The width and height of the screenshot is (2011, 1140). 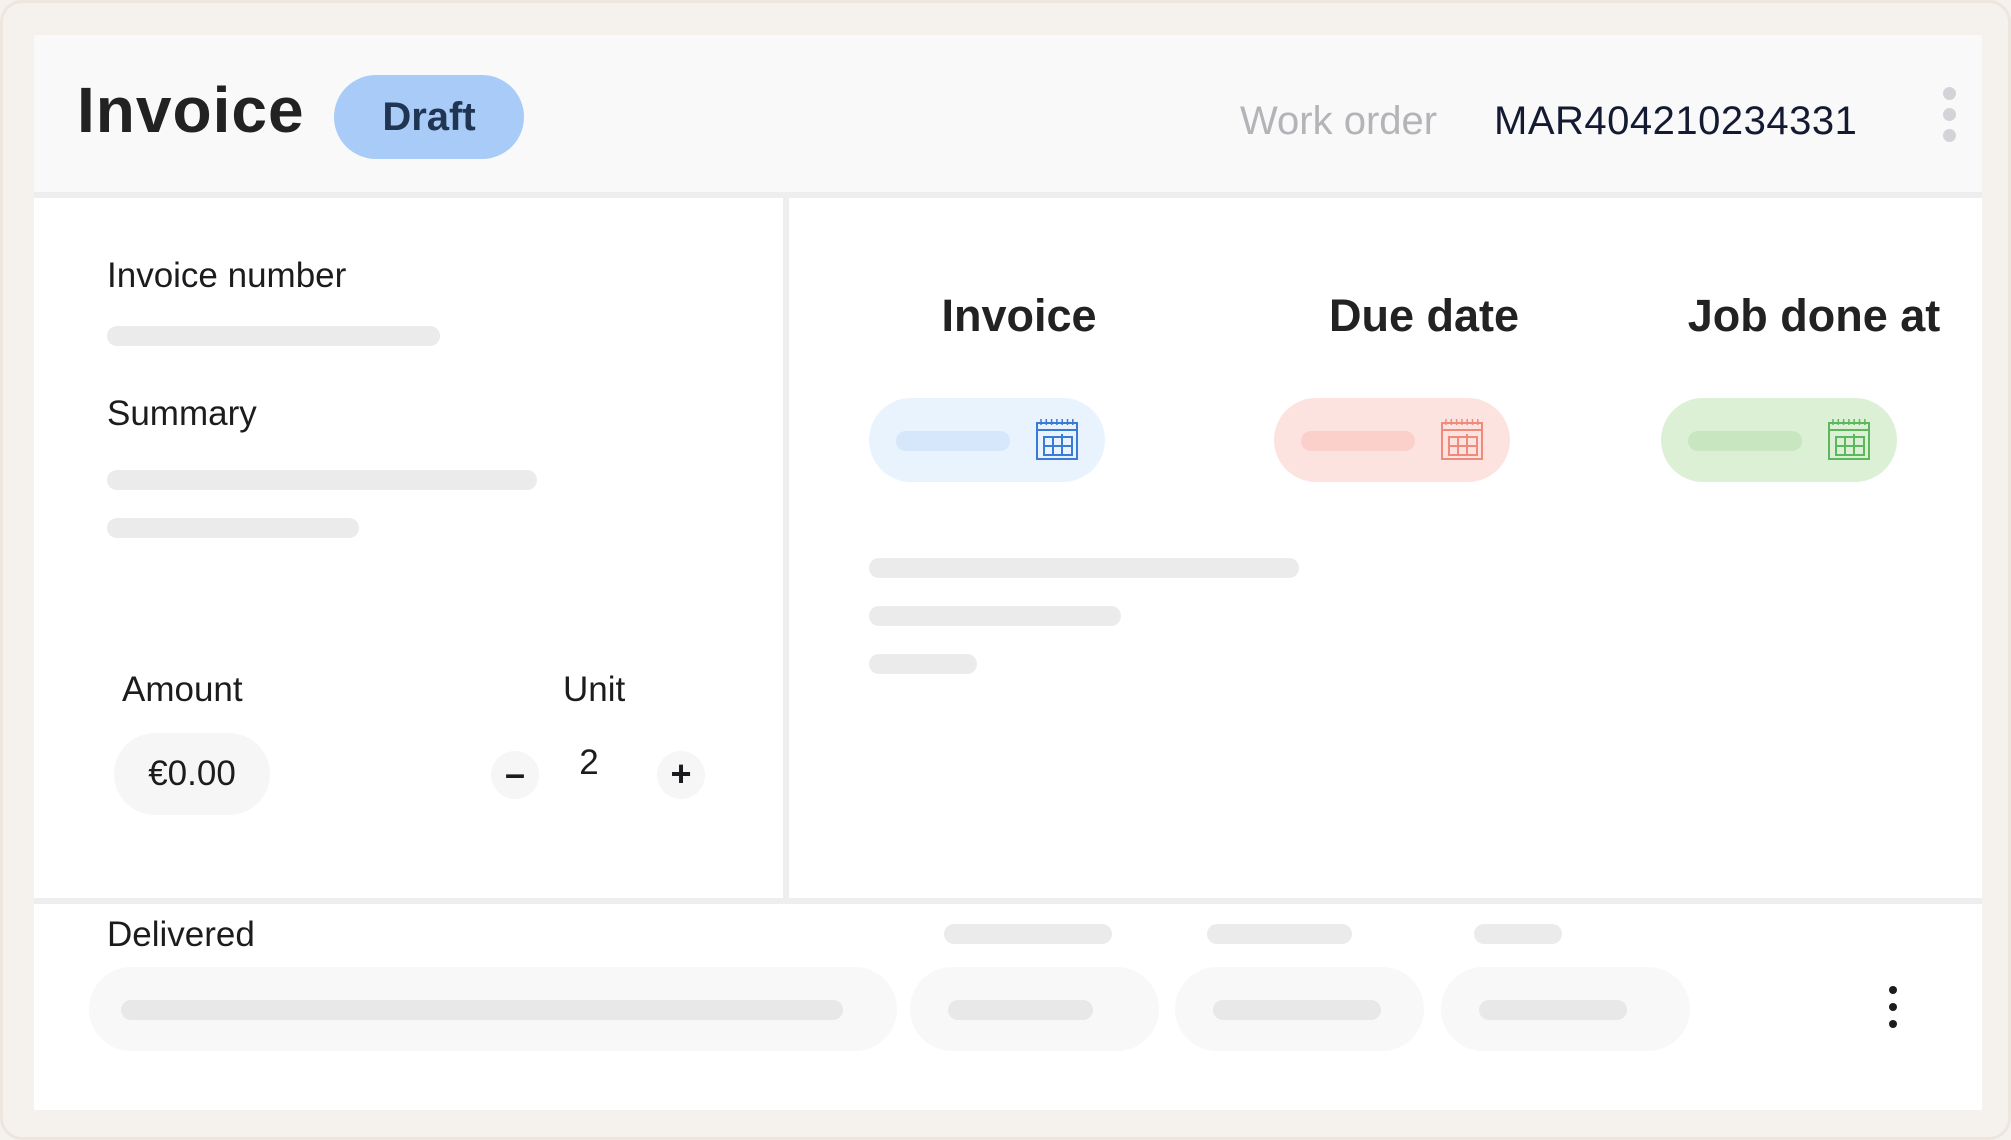 I want to click on increment-button: +, so click(x=681, y=775).